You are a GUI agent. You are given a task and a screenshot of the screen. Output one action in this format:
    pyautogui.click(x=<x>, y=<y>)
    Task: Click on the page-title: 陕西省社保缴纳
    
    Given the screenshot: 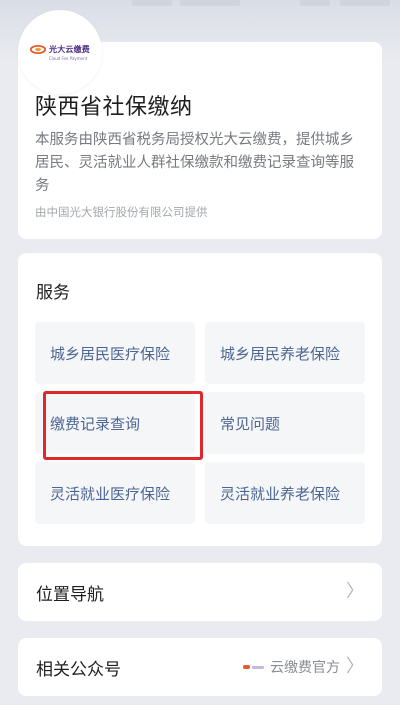 What is the action you would take?
    pyautogui.click(x=114, y=107)
    